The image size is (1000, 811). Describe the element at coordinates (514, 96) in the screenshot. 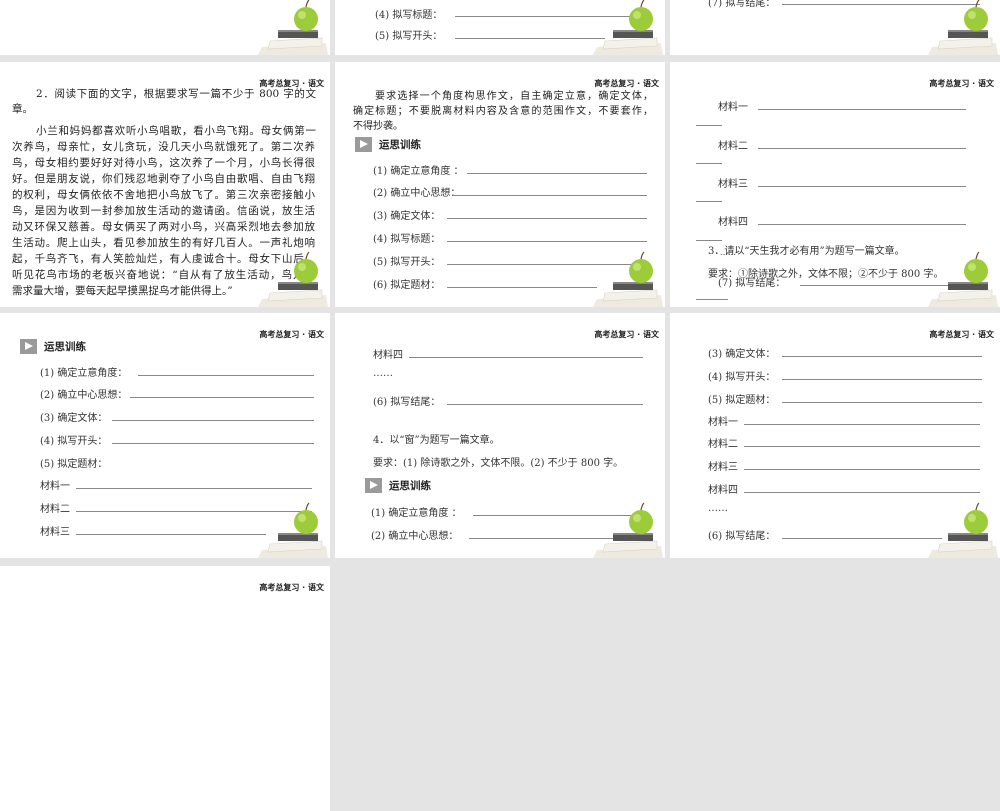

I see `paragraph-line: 要求选择一个角度构思作文，自主确定立意，确定文体，` at that location.